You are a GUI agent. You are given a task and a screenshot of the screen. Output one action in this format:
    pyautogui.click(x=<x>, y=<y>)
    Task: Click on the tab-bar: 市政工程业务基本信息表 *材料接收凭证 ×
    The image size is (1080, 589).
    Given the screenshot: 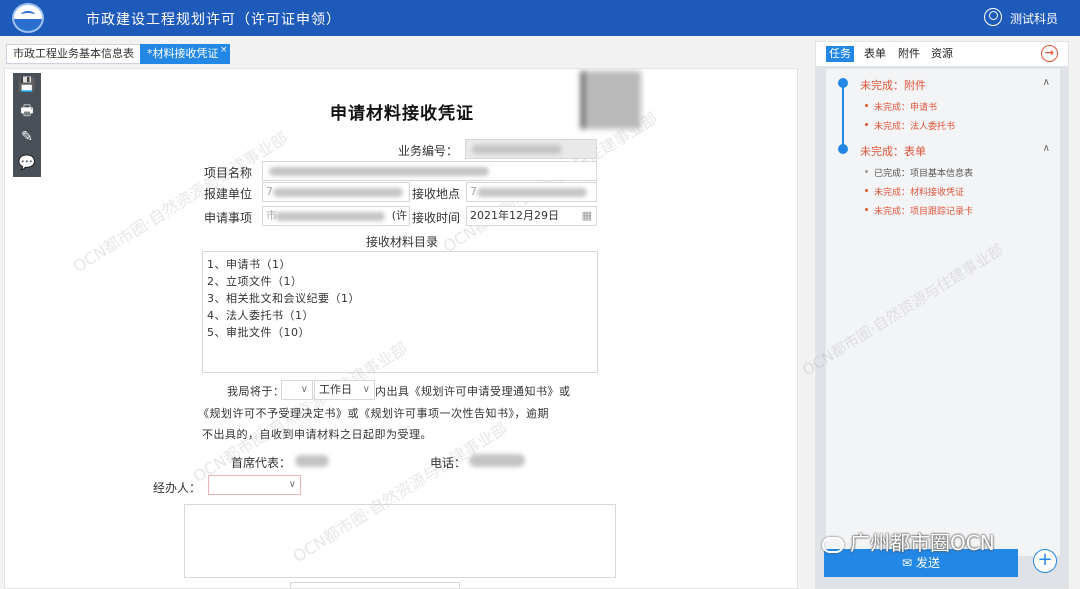 What is the action you would take?
    pyautogui.click(x=405, y=52)
    